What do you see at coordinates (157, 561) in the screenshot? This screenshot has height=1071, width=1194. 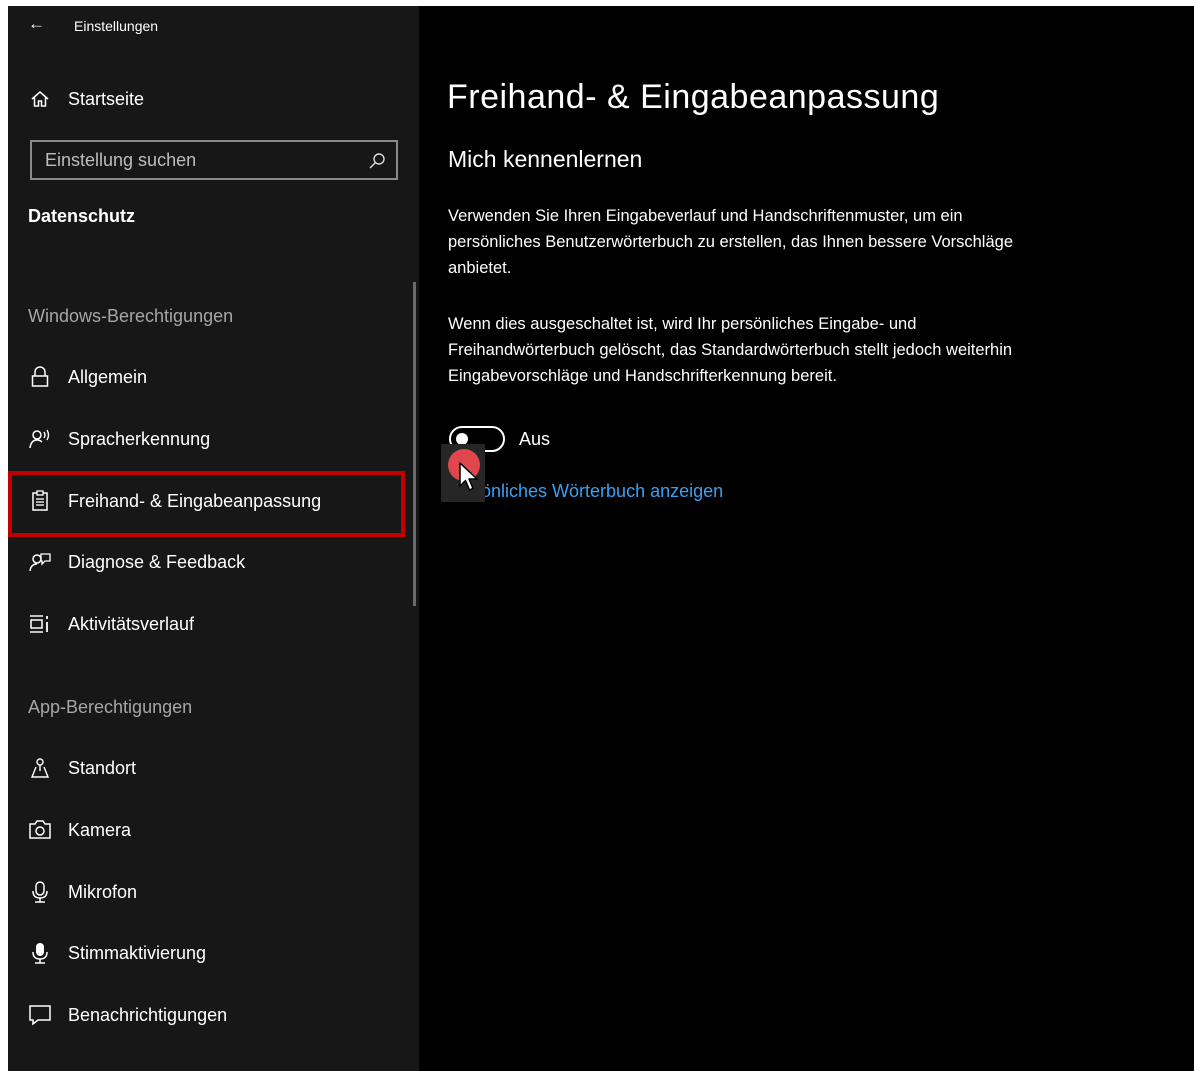 I see `sidebar-item-label: Diagnose & Feedback` at bounding box center [157, 561].